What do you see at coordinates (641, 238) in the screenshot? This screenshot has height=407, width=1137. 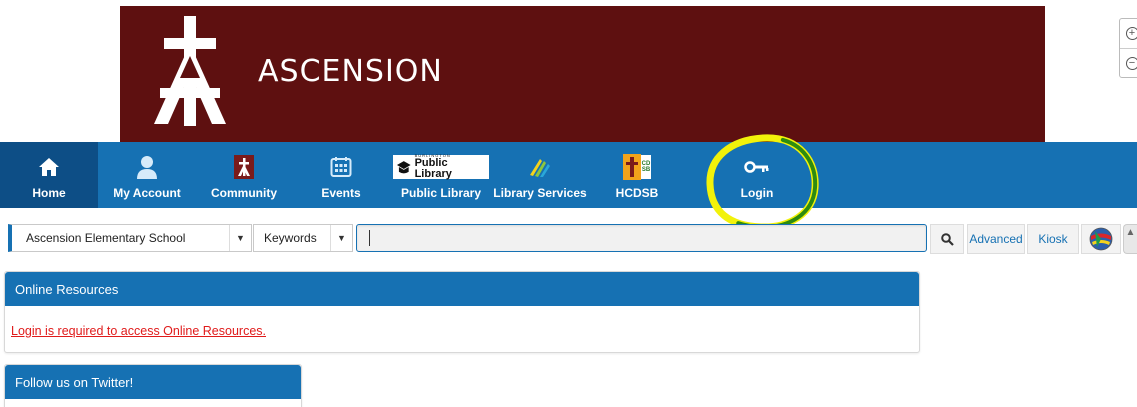 I see `search-input` at bounding box center [641, 238].